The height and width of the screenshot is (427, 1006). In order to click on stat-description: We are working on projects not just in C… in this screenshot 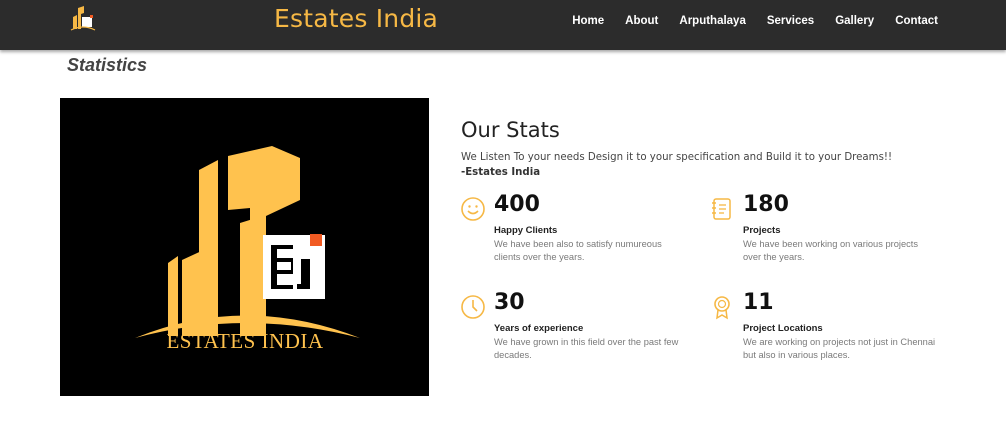, I will do `click(839, 348)`.